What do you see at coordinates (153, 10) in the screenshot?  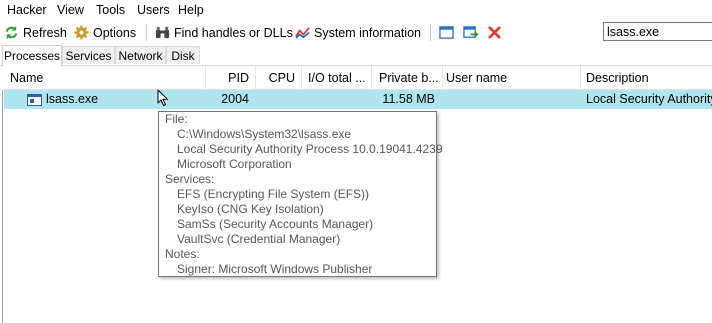 I see `menu-users: Users` at bounding box center [153, 10].